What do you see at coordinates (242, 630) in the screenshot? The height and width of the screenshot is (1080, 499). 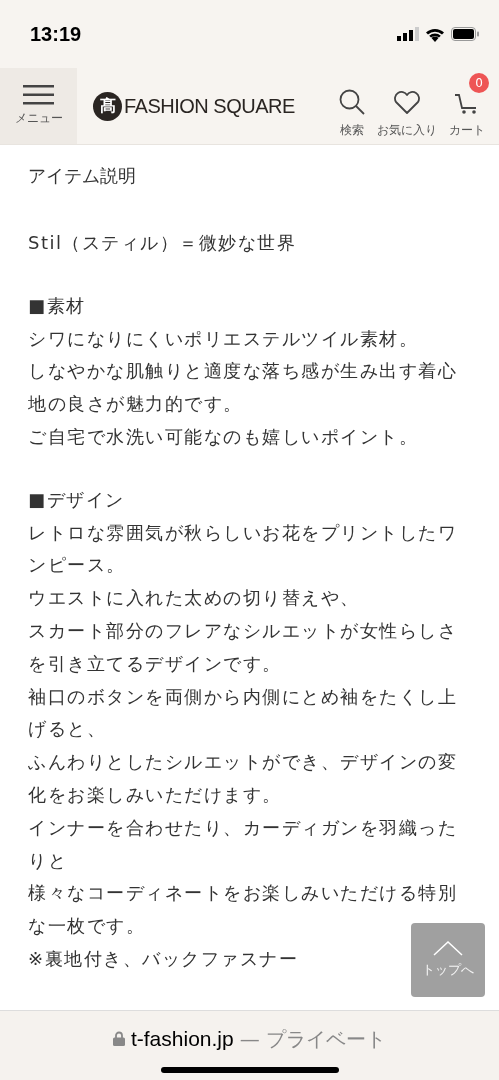 I see `description-line: スカート部分のフレアなシルエットが女性らしさ` at bounding box center [242, 630].